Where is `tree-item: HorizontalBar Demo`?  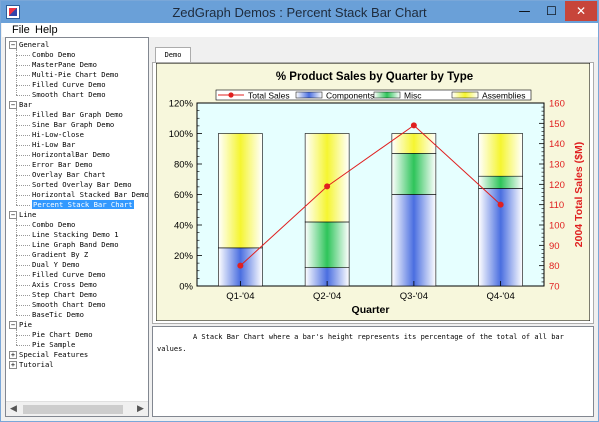 tree-item: HorizontalBar Demo is located at coordinates (58, 155).